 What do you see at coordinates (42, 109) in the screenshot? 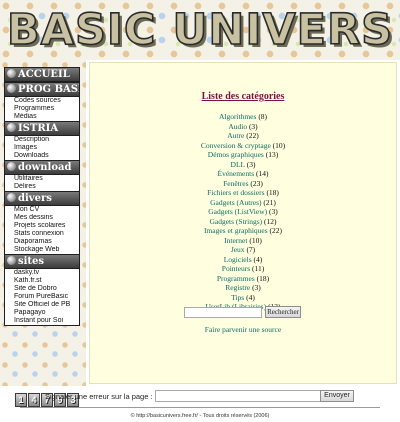
I see `sidebar-item-programmes: Programmes` at bounding box center [42, 109].